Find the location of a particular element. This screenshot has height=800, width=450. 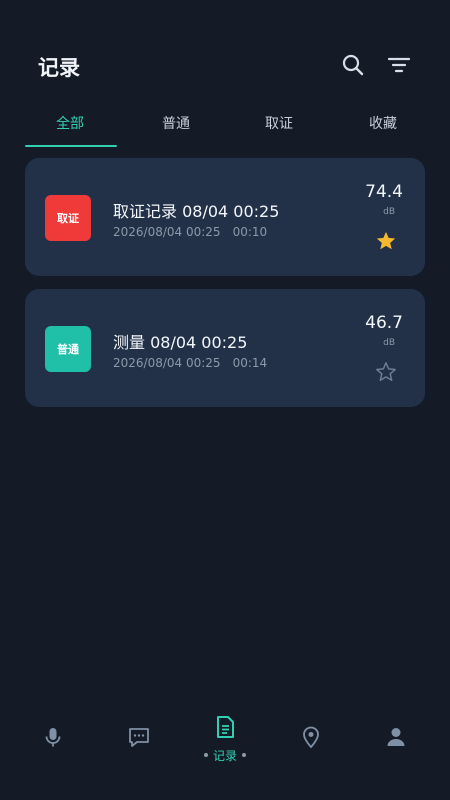

app-header: 记录 is located at coordinates (225, 50).